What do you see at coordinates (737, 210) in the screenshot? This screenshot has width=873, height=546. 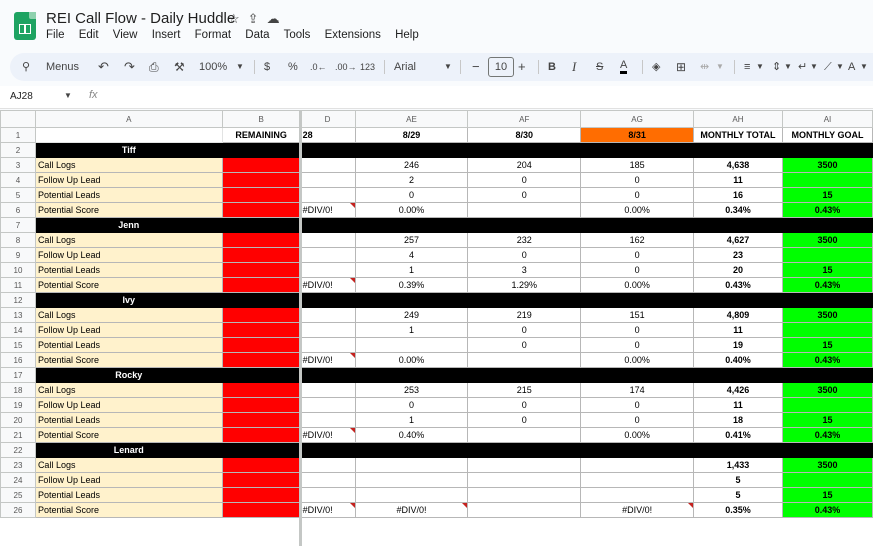 I see `monthly-total-cell: 0.34%` at bounding box center [737, 210].